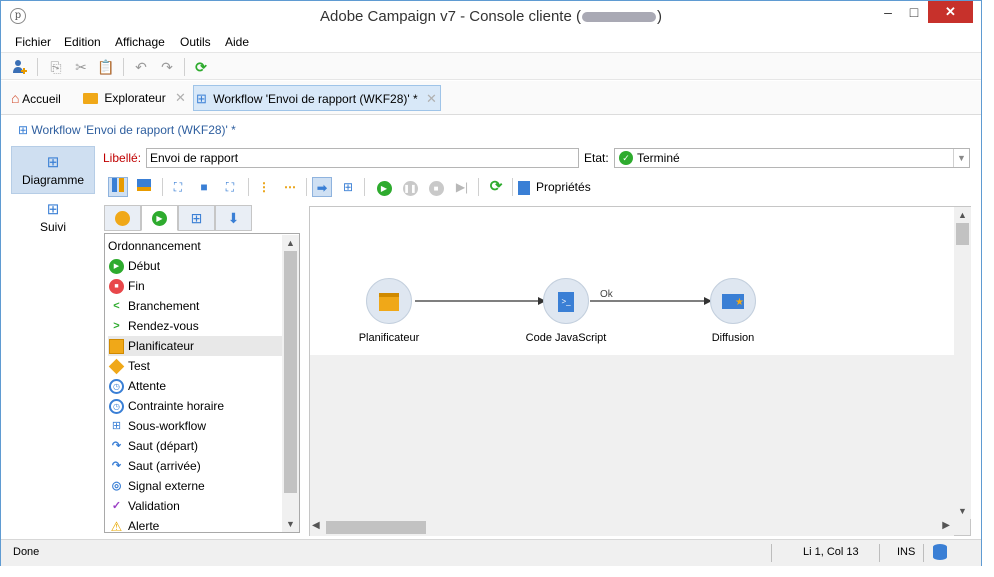 This screenshot has width=994, height=577. Describe the element at coordinates (348, 187) in the screenshot. I see `workflow-debug-icon: ⊞` at that location.